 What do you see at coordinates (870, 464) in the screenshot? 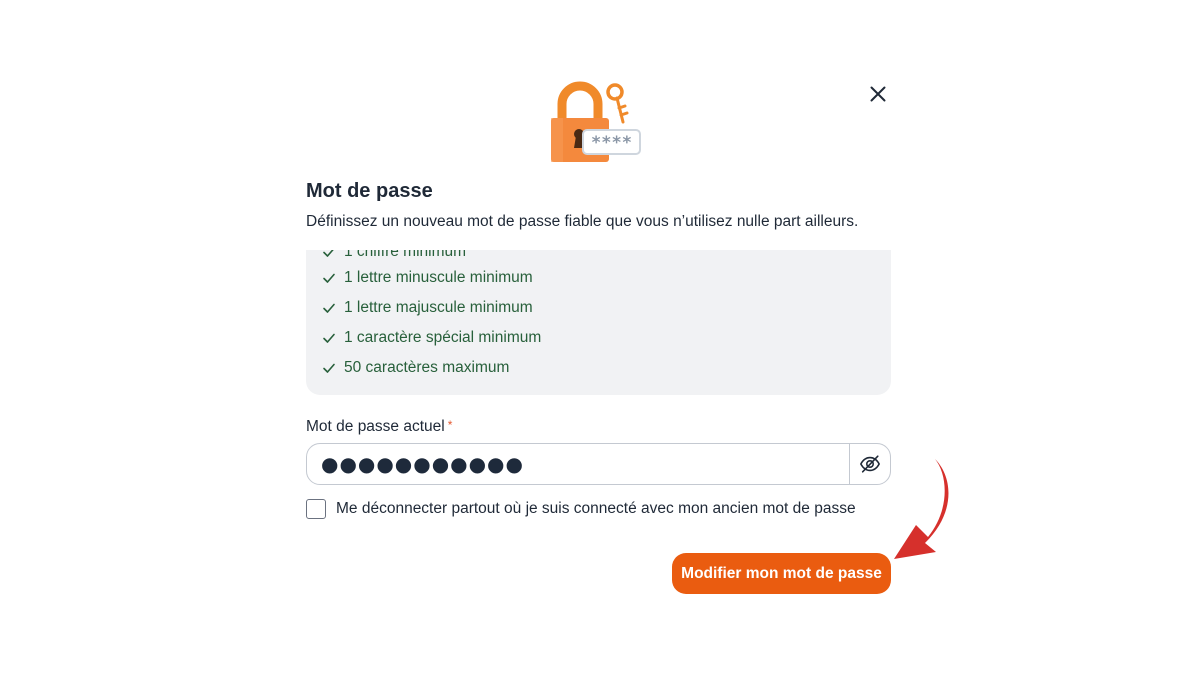
I see `eye-slash-icon` at bounding box center [870, 464].